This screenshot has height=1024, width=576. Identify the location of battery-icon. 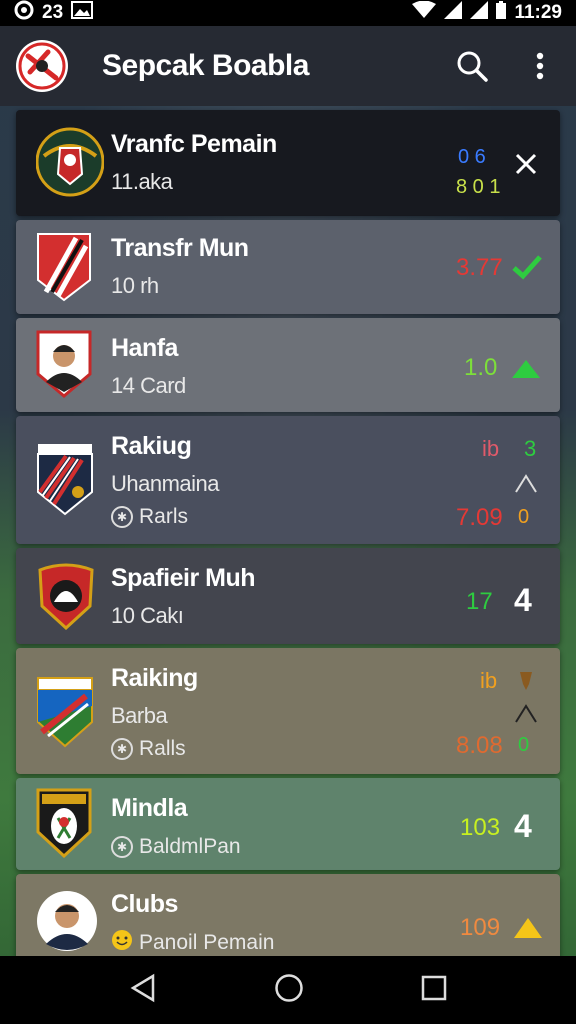
(501, 13).